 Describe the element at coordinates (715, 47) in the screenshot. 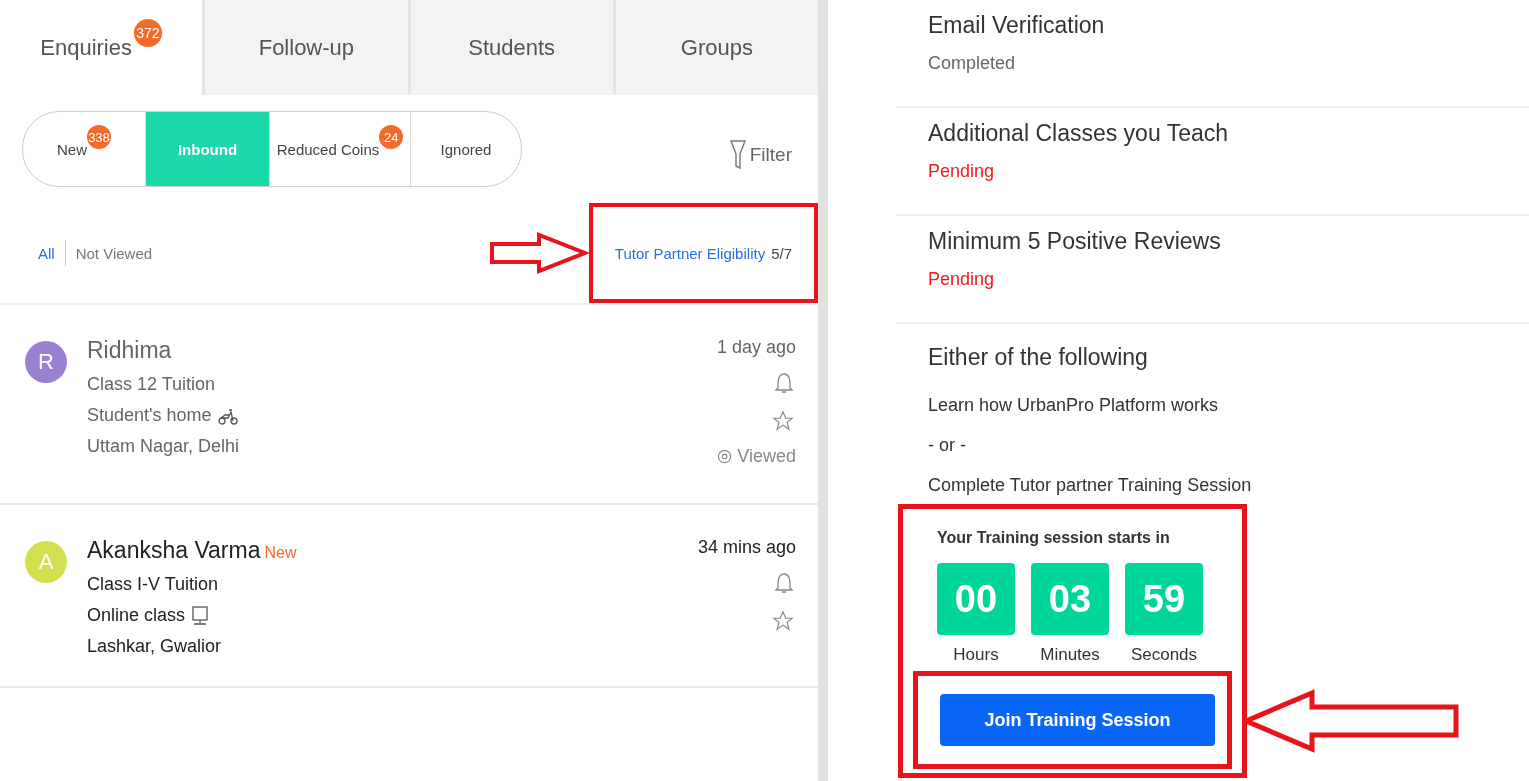

I see `tab: Groups` at that location.